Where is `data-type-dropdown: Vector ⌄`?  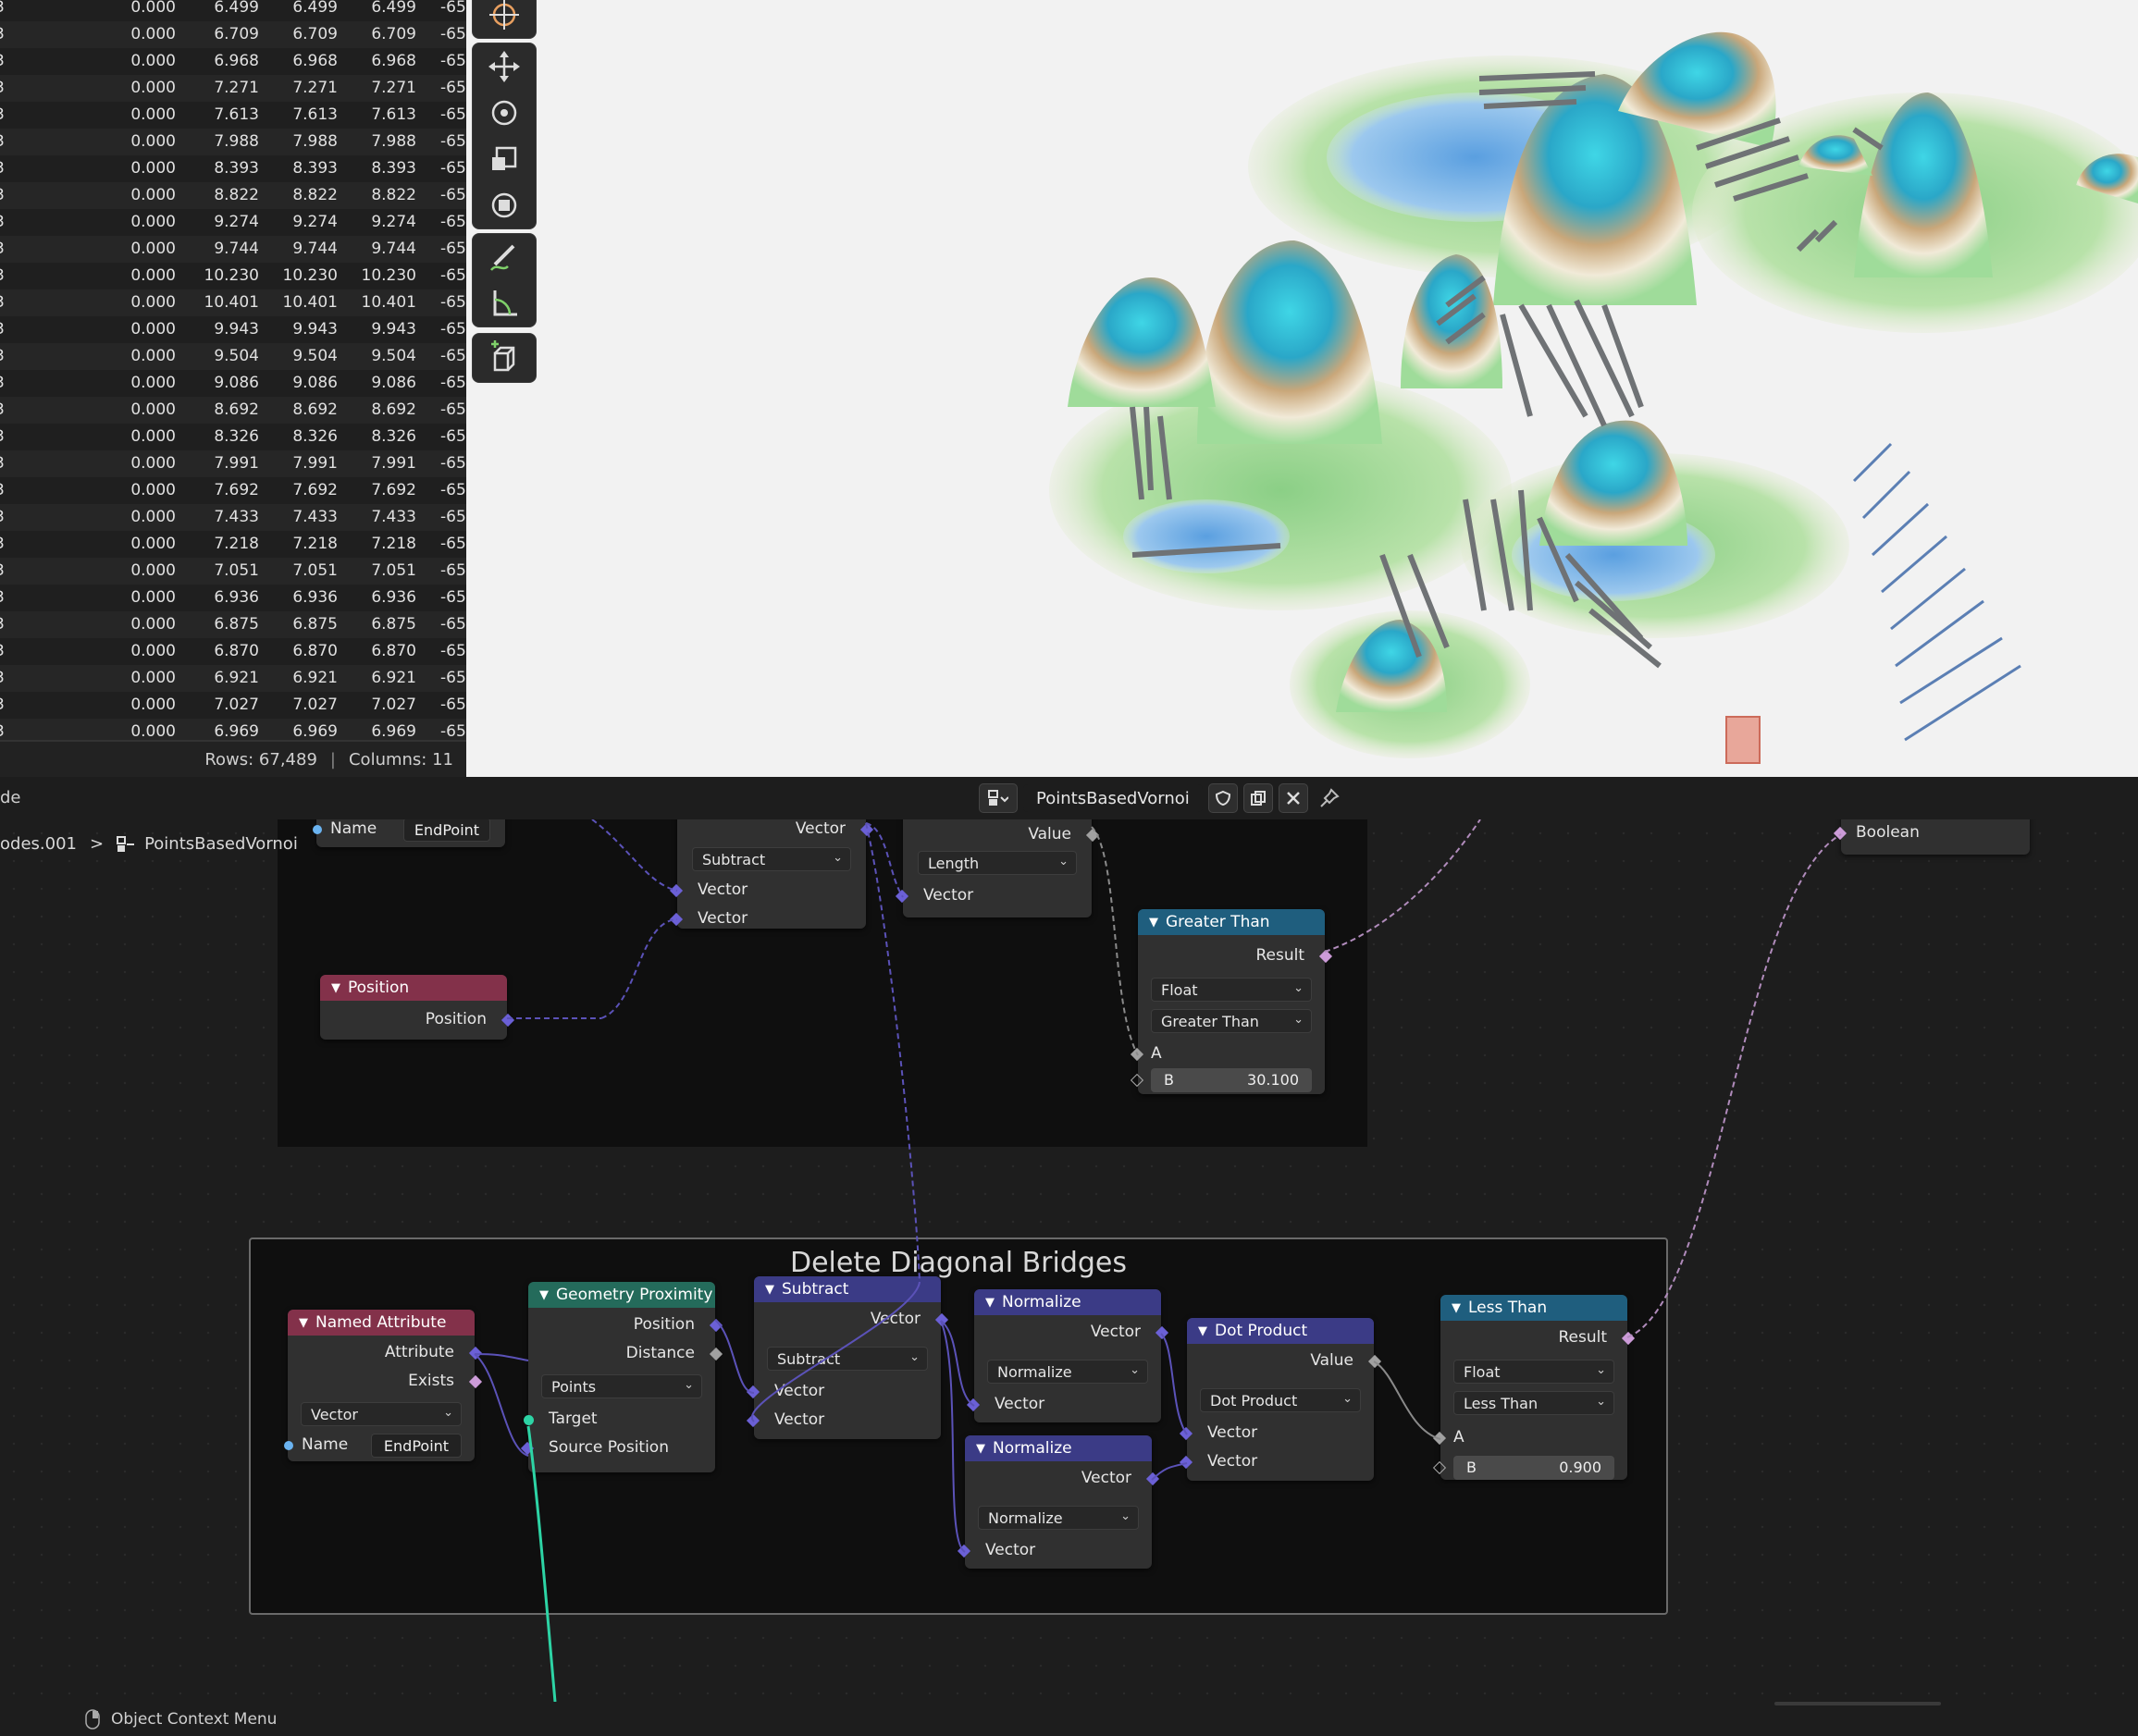
data-type-dropdown: Vector ⌄ is located at coordinates (381, 1414).